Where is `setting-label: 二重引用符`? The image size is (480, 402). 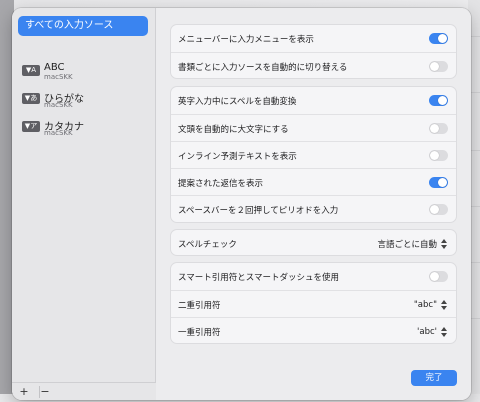
setting-label: 二重引用符 is located at coordinates (199, 306).